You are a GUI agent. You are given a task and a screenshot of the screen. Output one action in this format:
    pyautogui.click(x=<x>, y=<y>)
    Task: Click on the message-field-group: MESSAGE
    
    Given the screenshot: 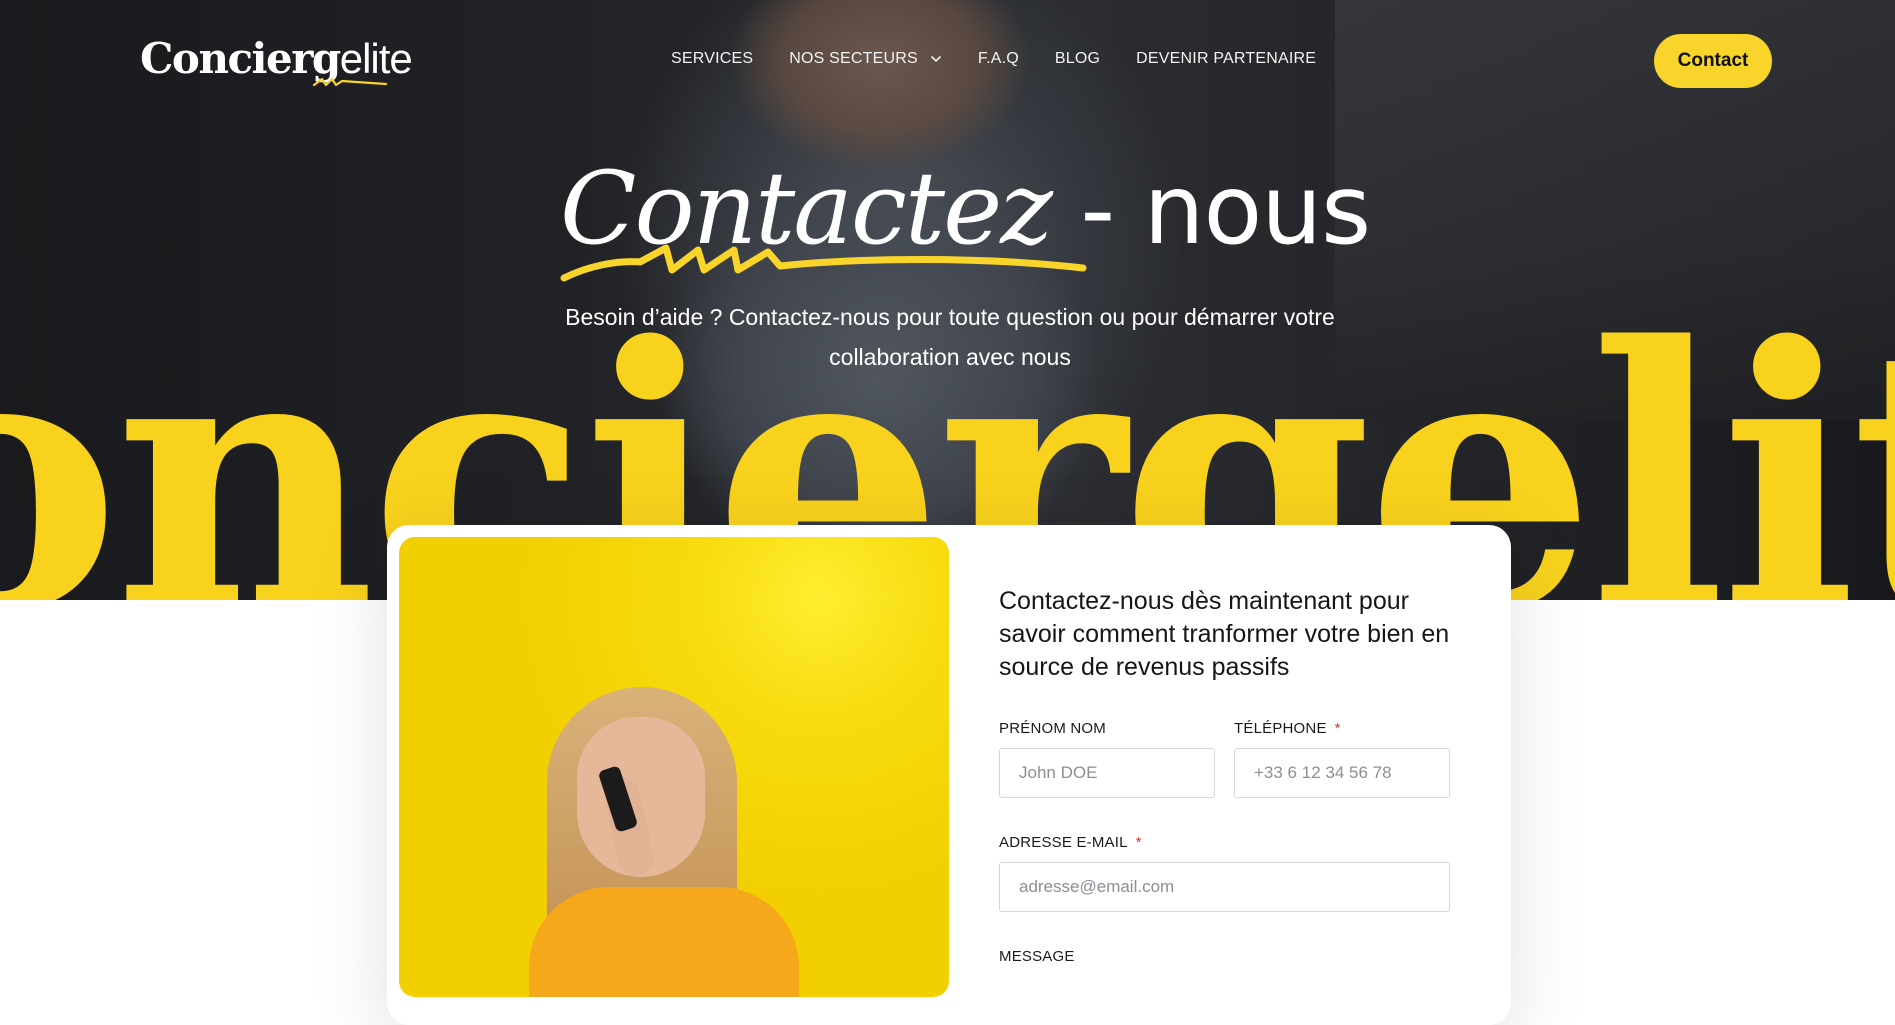 What is the action you would take?
    pyautogui.click(x=1037, y=956)
    